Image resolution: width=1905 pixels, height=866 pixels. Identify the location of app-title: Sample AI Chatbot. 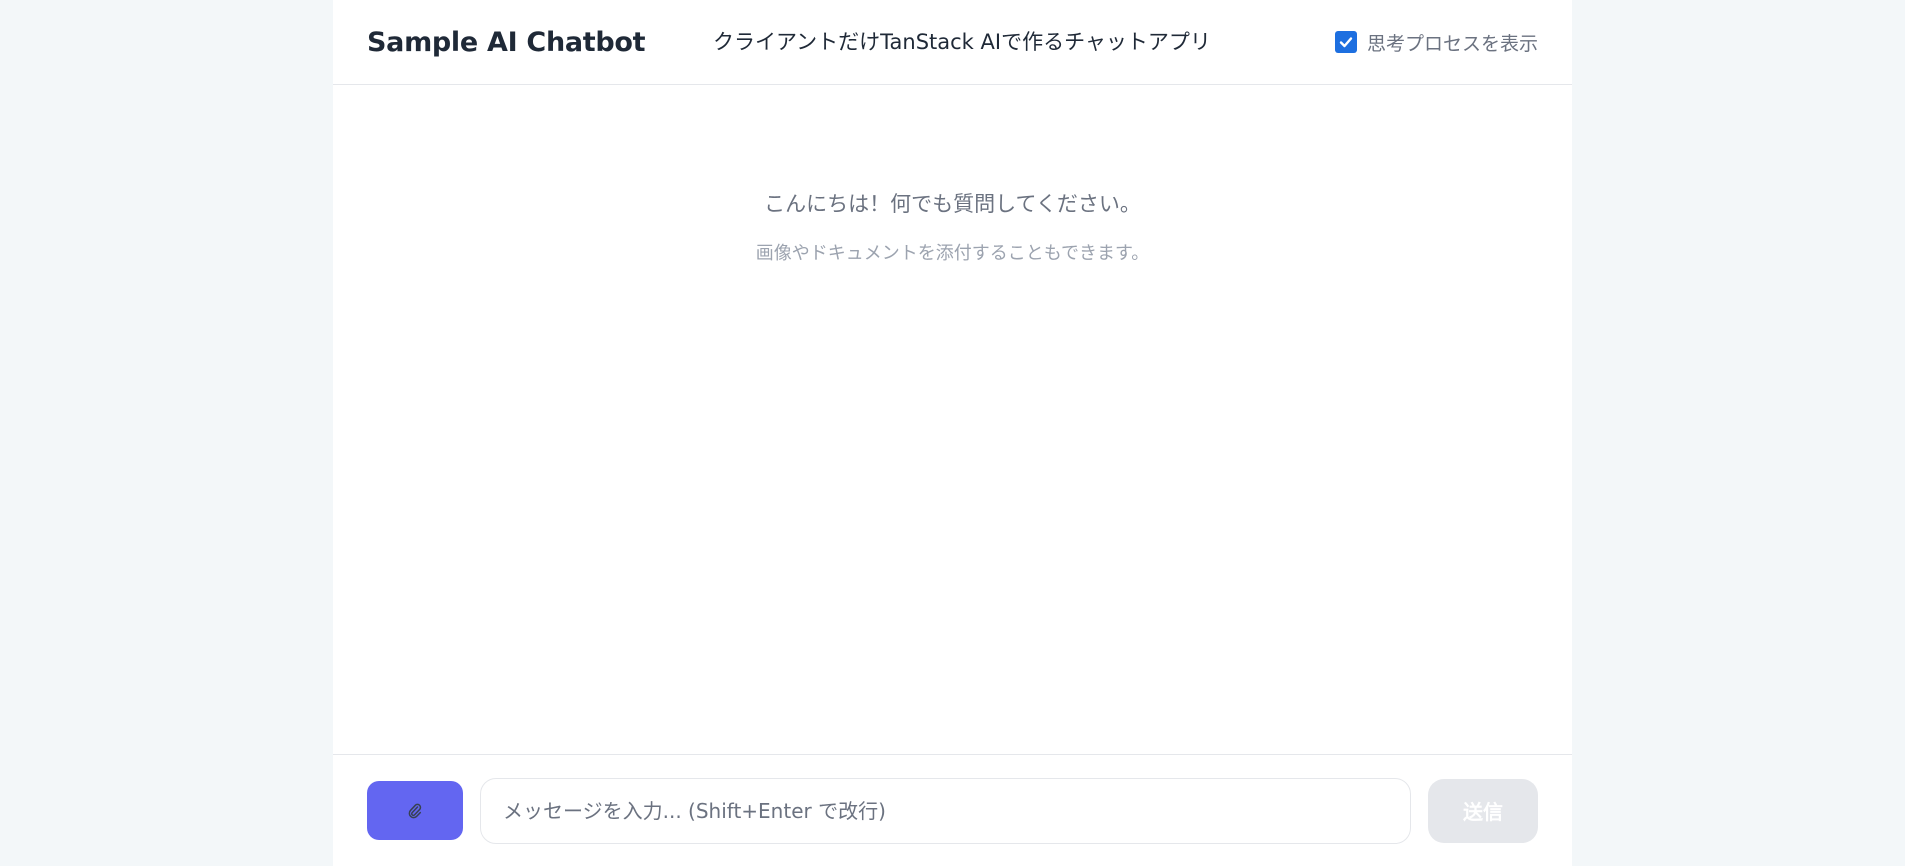
(506, 42).